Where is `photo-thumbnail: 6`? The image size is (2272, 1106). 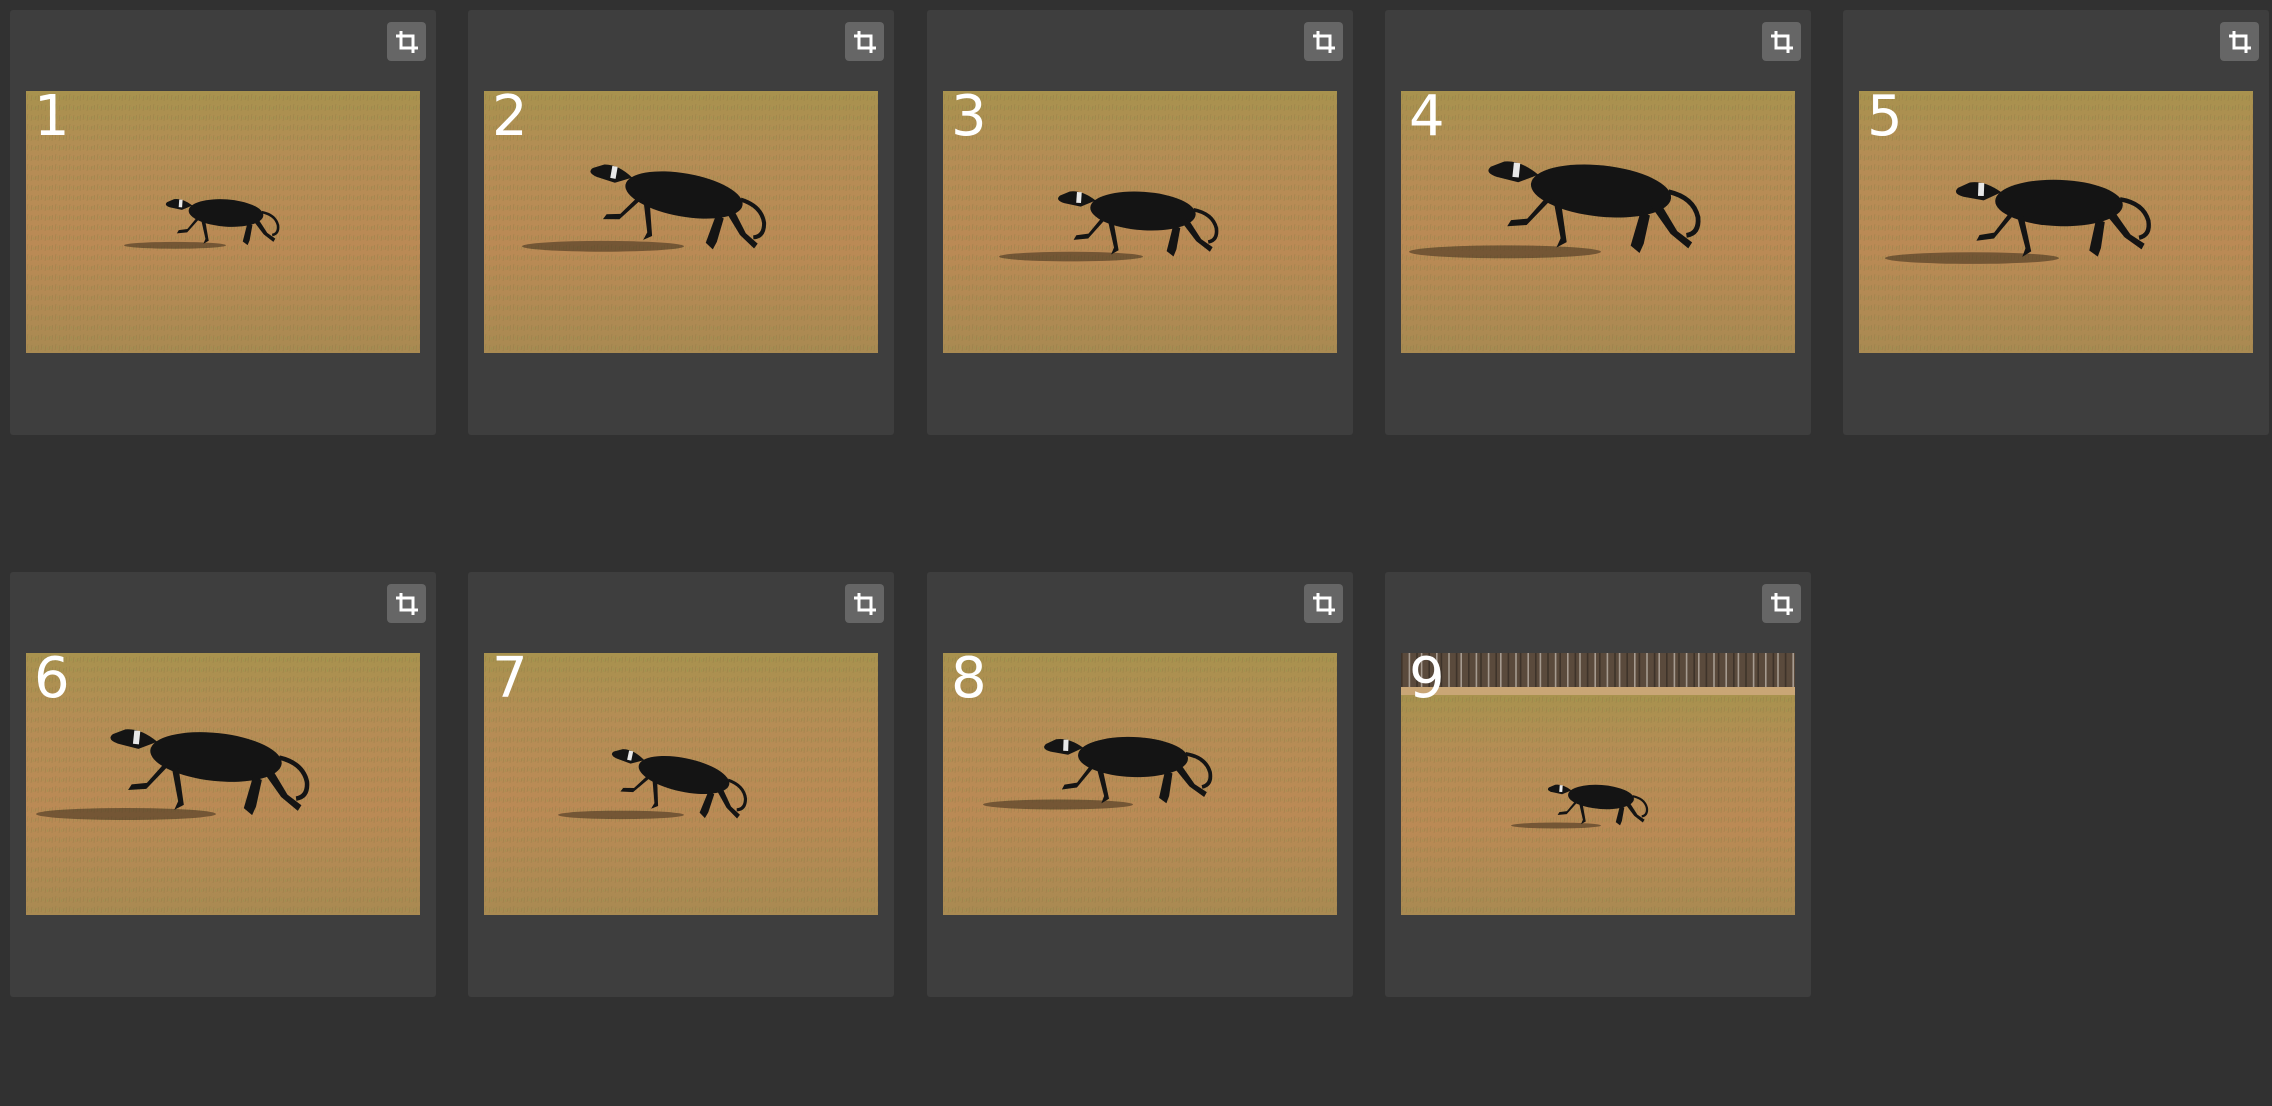
photo-thumbnail: 6 is located at coordinates (223, 784).